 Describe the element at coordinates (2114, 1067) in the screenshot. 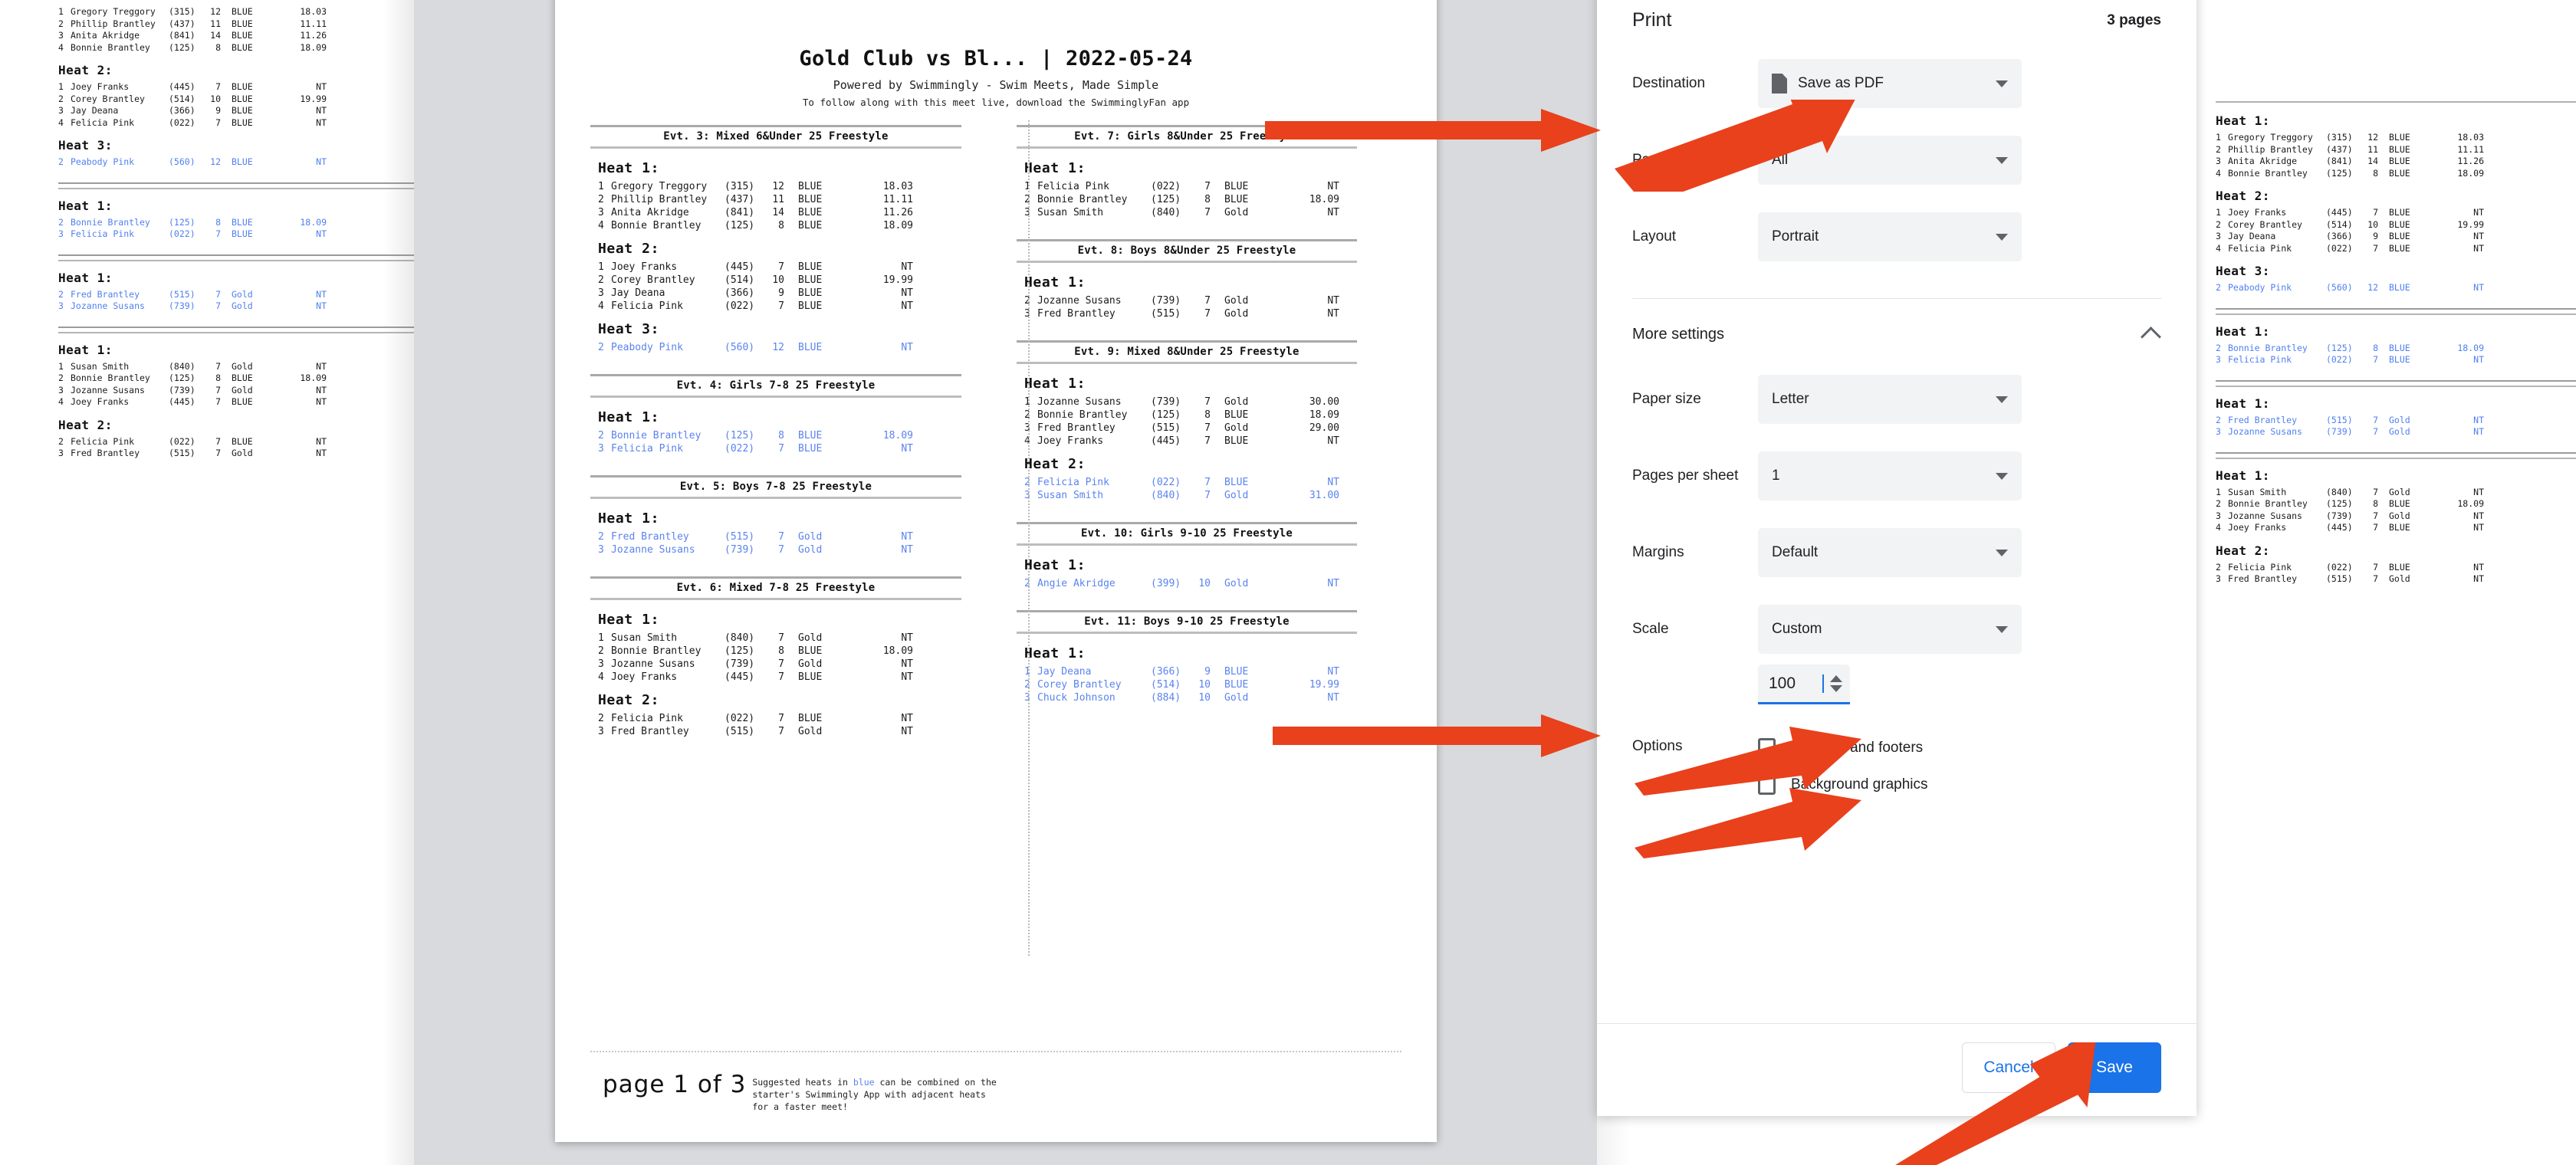

I see `save-button: Save` at that location.